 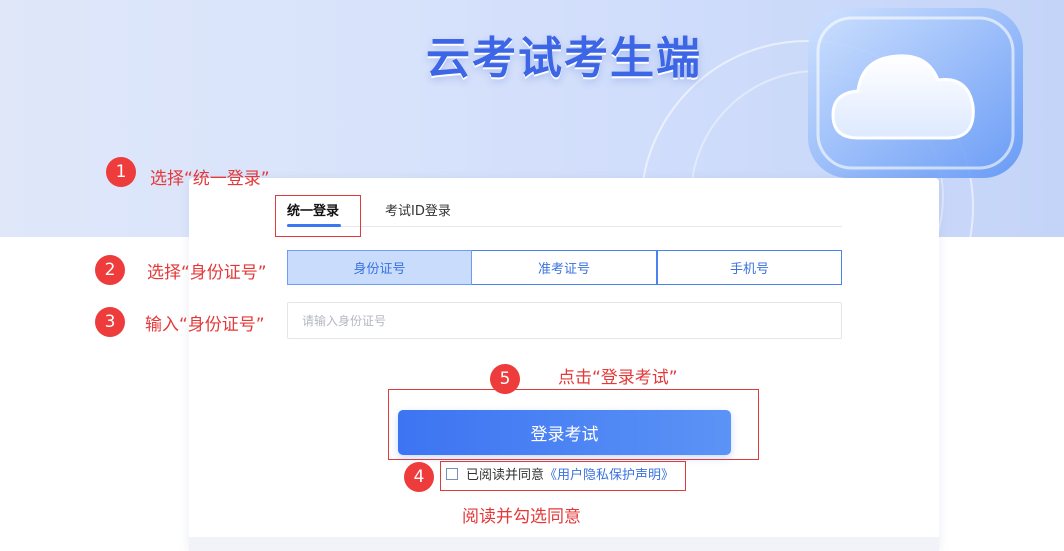 I want to click on step-2-badge: 2, so click(x=110, y=270).